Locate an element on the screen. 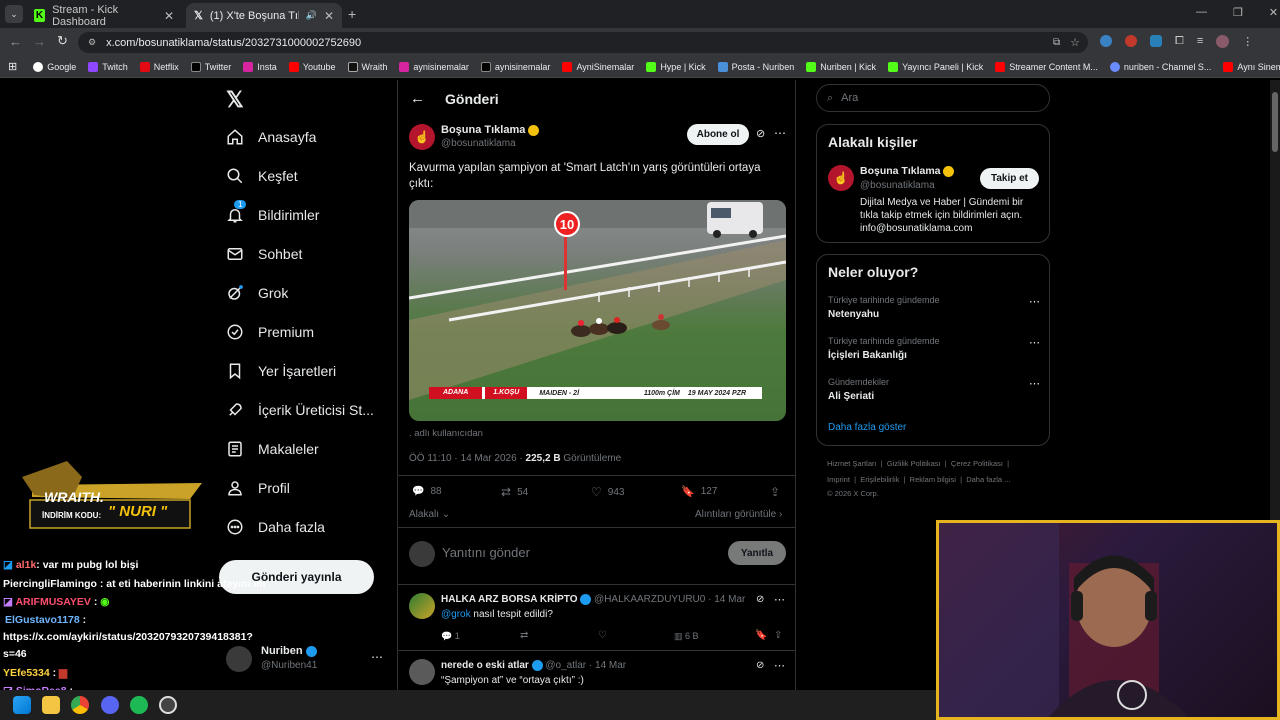 The height and width of the screenshot is (720, 1280). bookmark-icon: 🔖 is located at coordinates (761, 635).